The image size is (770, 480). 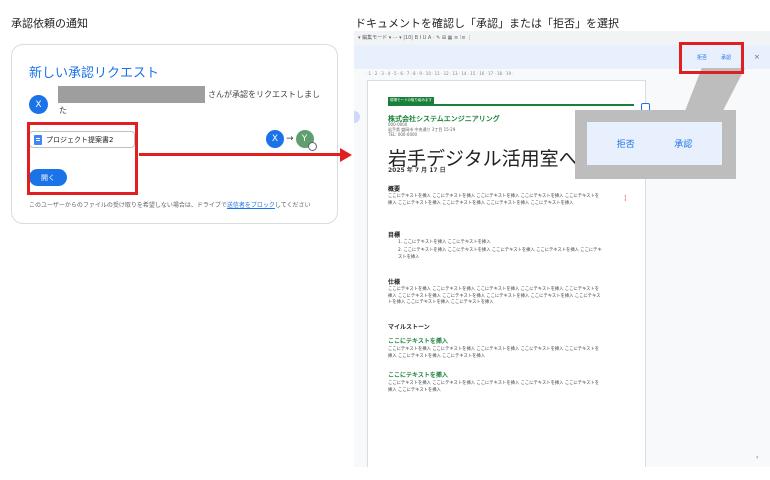 I want to click on doc-date: 2025 年 7 月 17 日, so click(x=417, y=170).